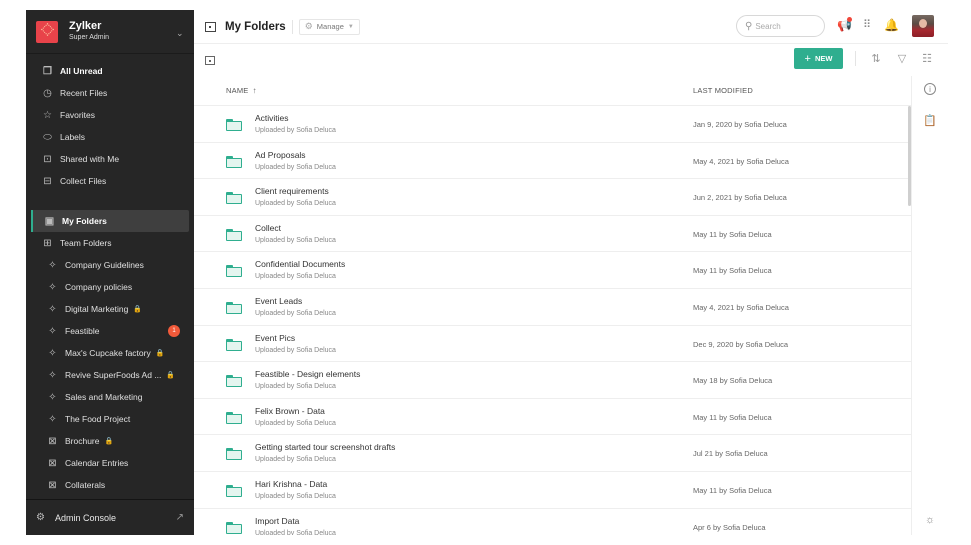  What do you see at coordinates (85, 485) in the screenshot?
I see `sidebar-item-label: Collaterals` at bounding box center [85, 485].